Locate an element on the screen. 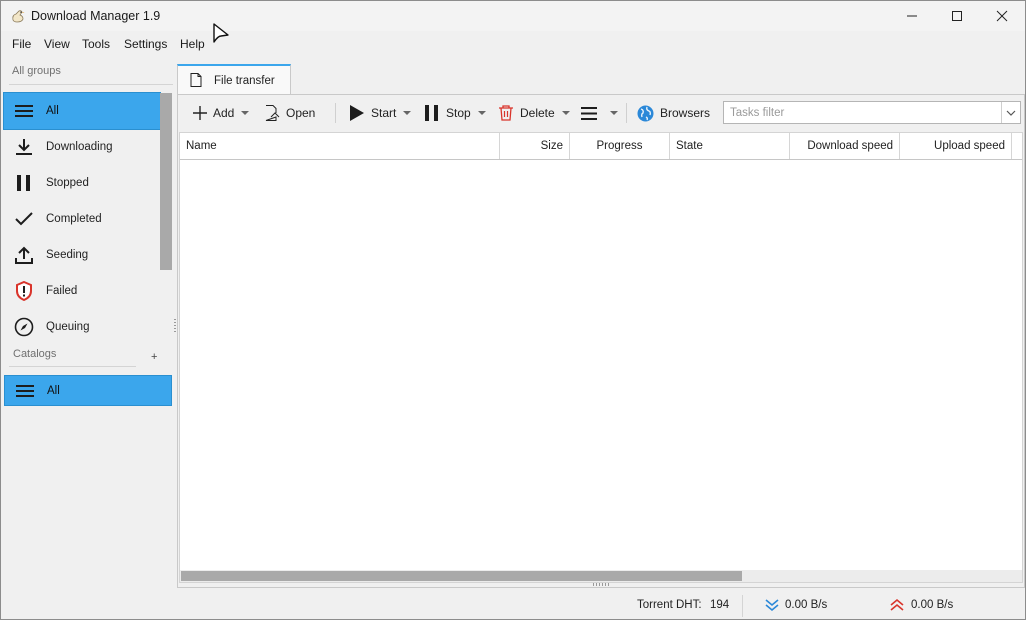 This screenshot has width=1026, height=620. group-item-queuing: Queuing is located at coordinates (82, 327).